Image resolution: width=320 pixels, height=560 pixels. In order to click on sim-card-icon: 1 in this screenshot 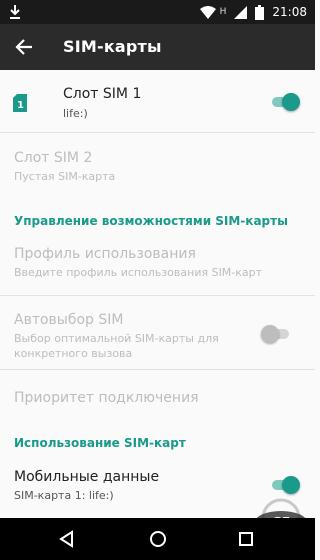, I will do `click(20, 103)`.